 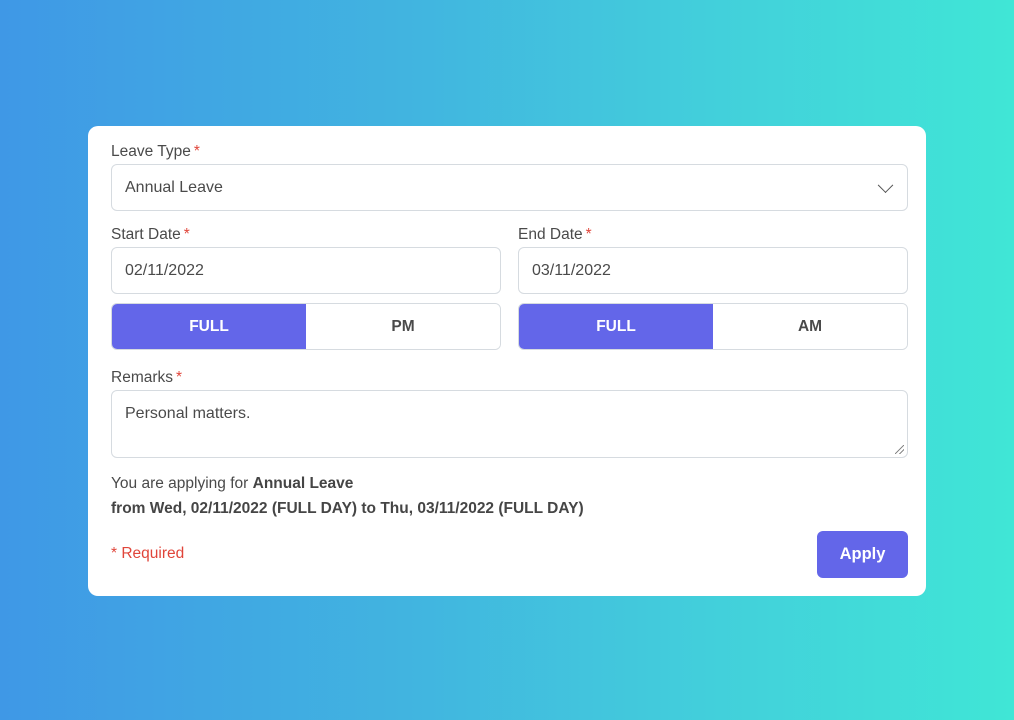 I want to click on required-note: * Required, so click(x=148, y=553).